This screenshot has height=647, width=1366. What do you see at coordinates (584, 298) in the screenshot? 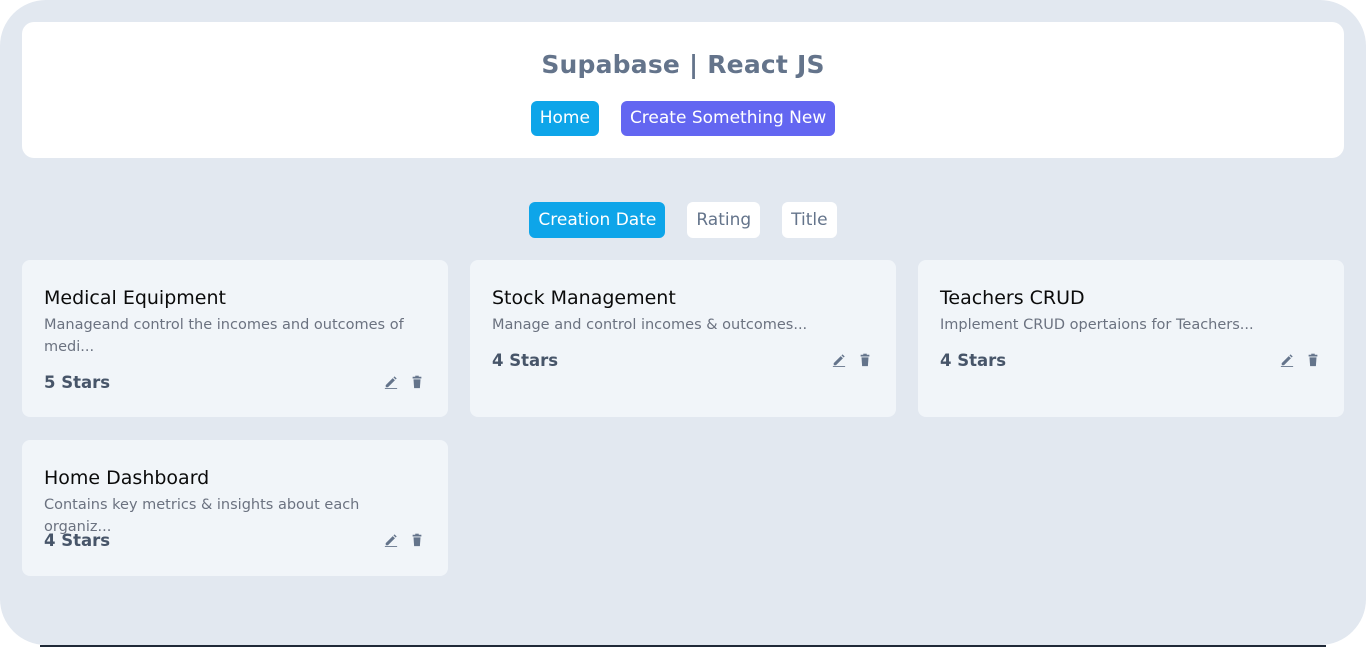
I see `card-title: Stock Management` at bounding box center [584, 298].